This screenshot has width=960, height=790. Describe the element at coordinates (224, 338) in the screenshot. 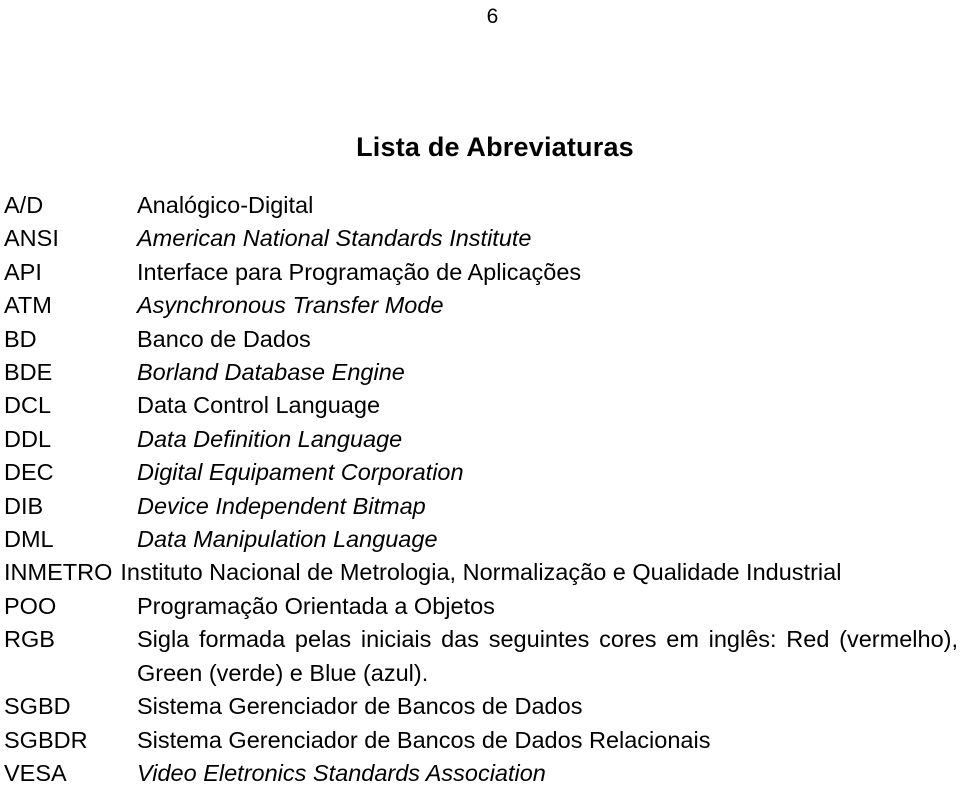

I see `abbreviation-definition: Banco de Dados` at that location.